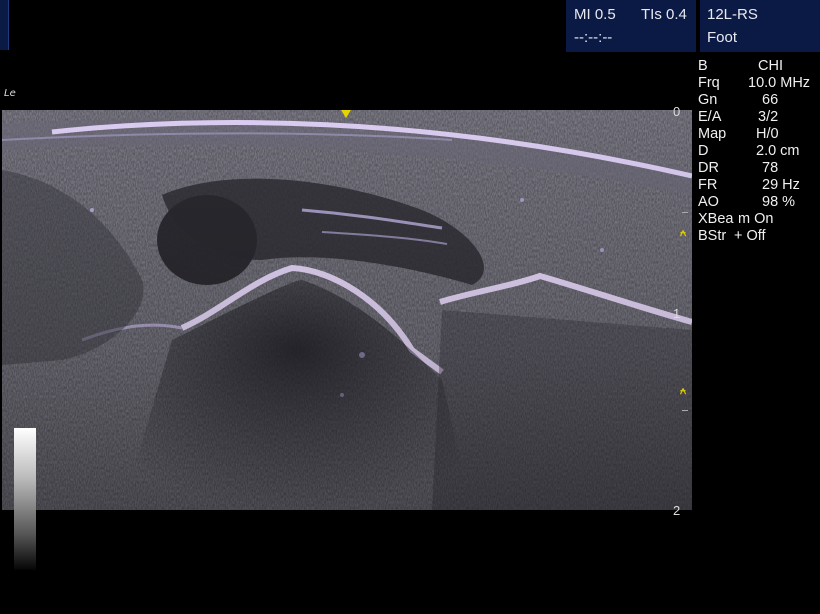 Image resolution: width=820 pixels, height=614 pixels. Describe the element at coordinates (346, 114) in the screenshot. I see `focus-top-marker-icon` at that location.